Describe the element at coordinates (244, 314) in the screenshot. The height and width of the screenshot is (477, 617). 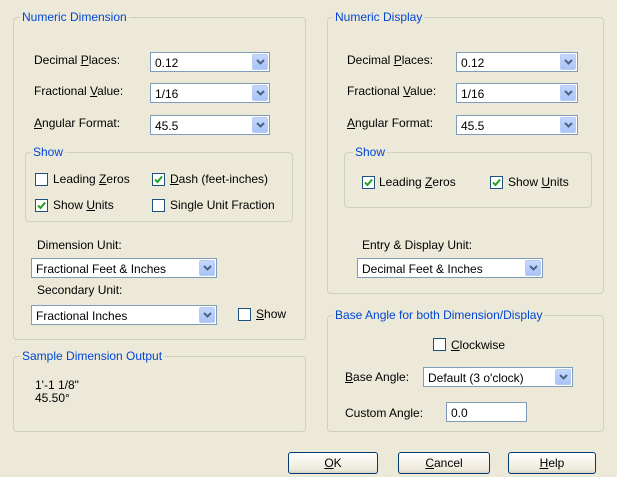
I see `secondary-show-checkbox` at that location.